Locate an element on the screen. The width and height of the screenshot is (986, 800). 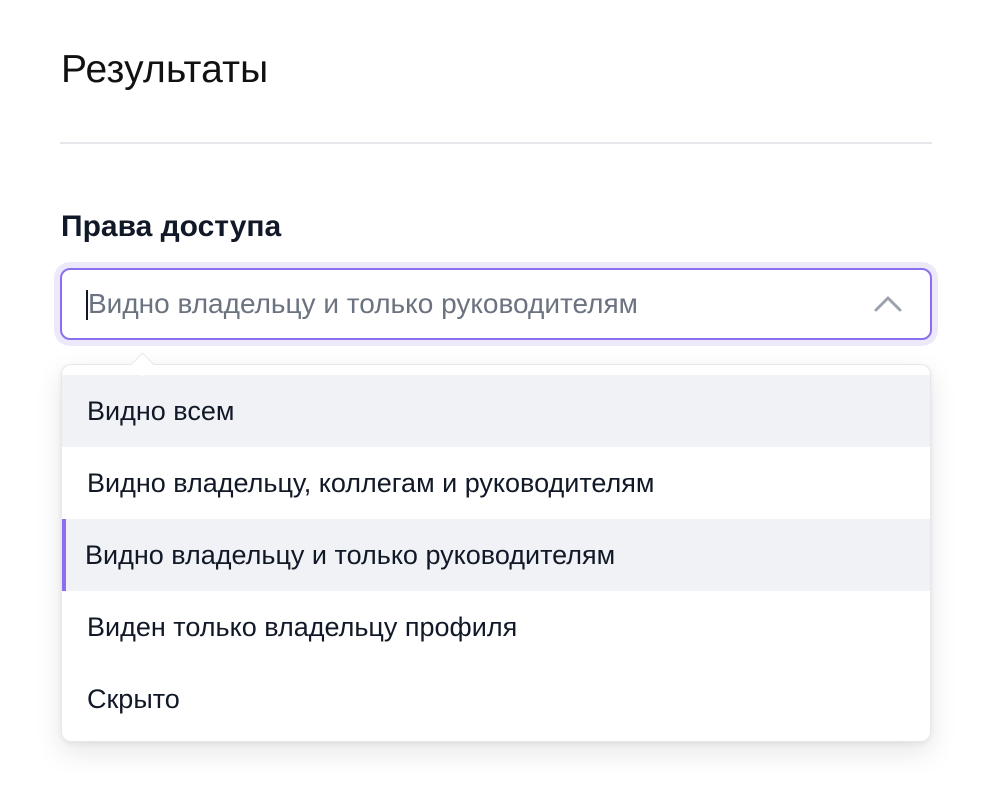
option-label: Видно владельцу и только руководителям is located at coordinates (350, 554).